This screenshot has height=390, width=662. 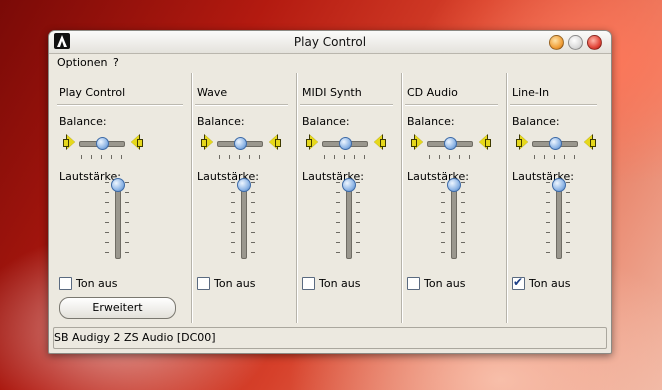 I want to click on channel-name: MIDI Synth, so click(x=332, y=92).